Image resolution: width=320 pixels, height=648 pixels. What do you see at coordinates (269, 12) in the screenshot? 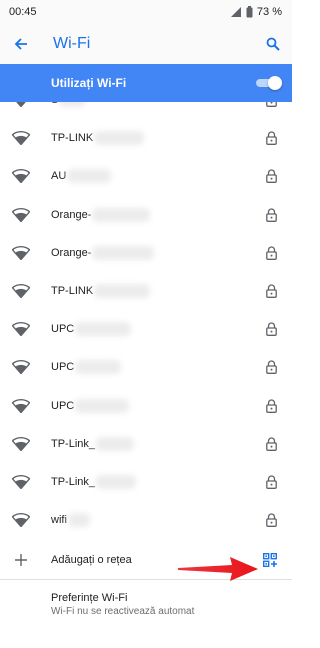
I see `battery-percent: 73 %` at bounding box center [269, 12].